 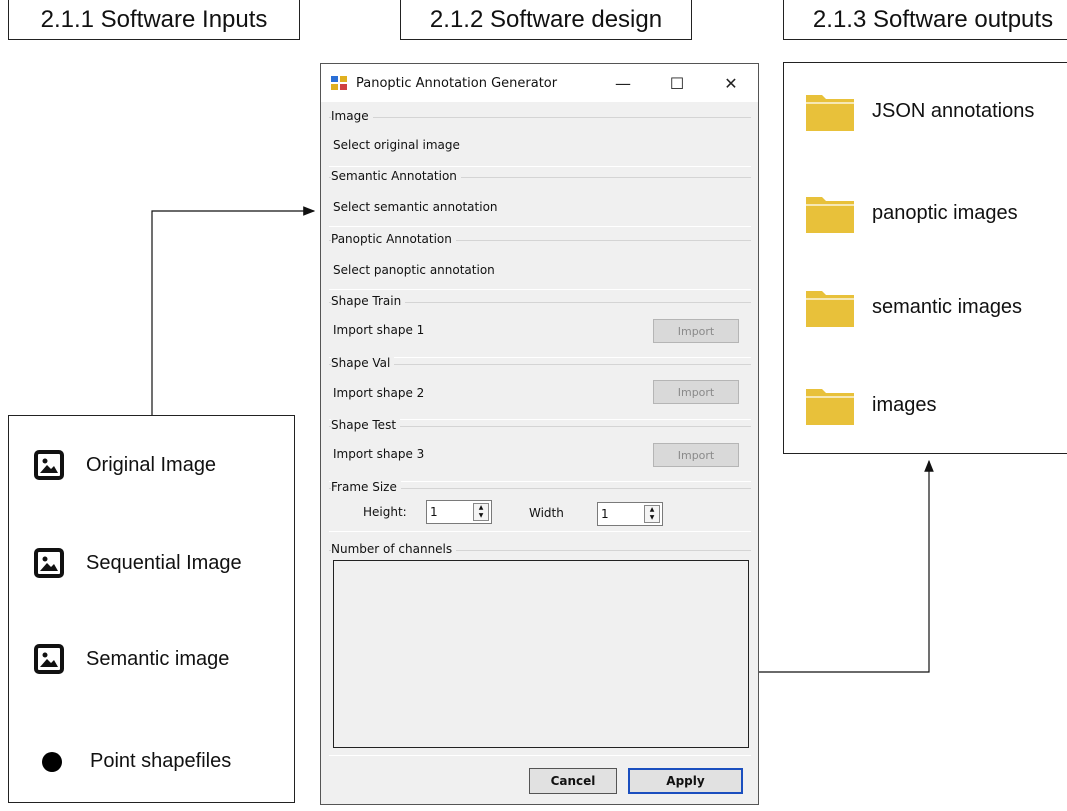 What do you see at coordinates (605, 514) in the screenshot?
I see `width-value: 1` at bounding box center [605, 514].